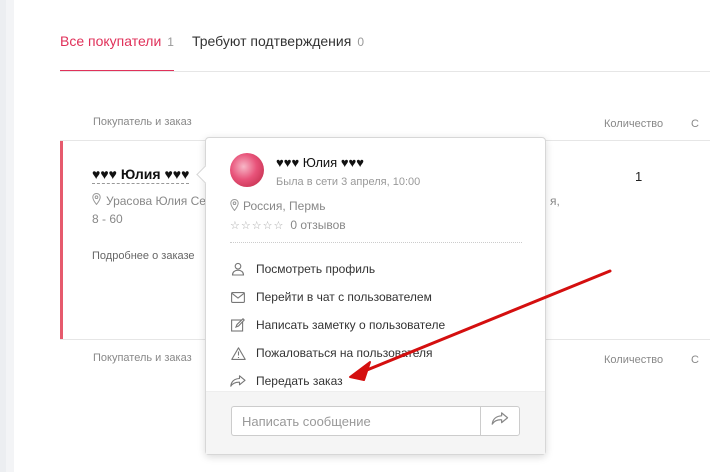 This screenshot has width=710, height=472. What do you see at coordinates (156, 201) in the screenshot?
I see `address-line1: Урасова Юлия Се` at bounding box center [156, 201].